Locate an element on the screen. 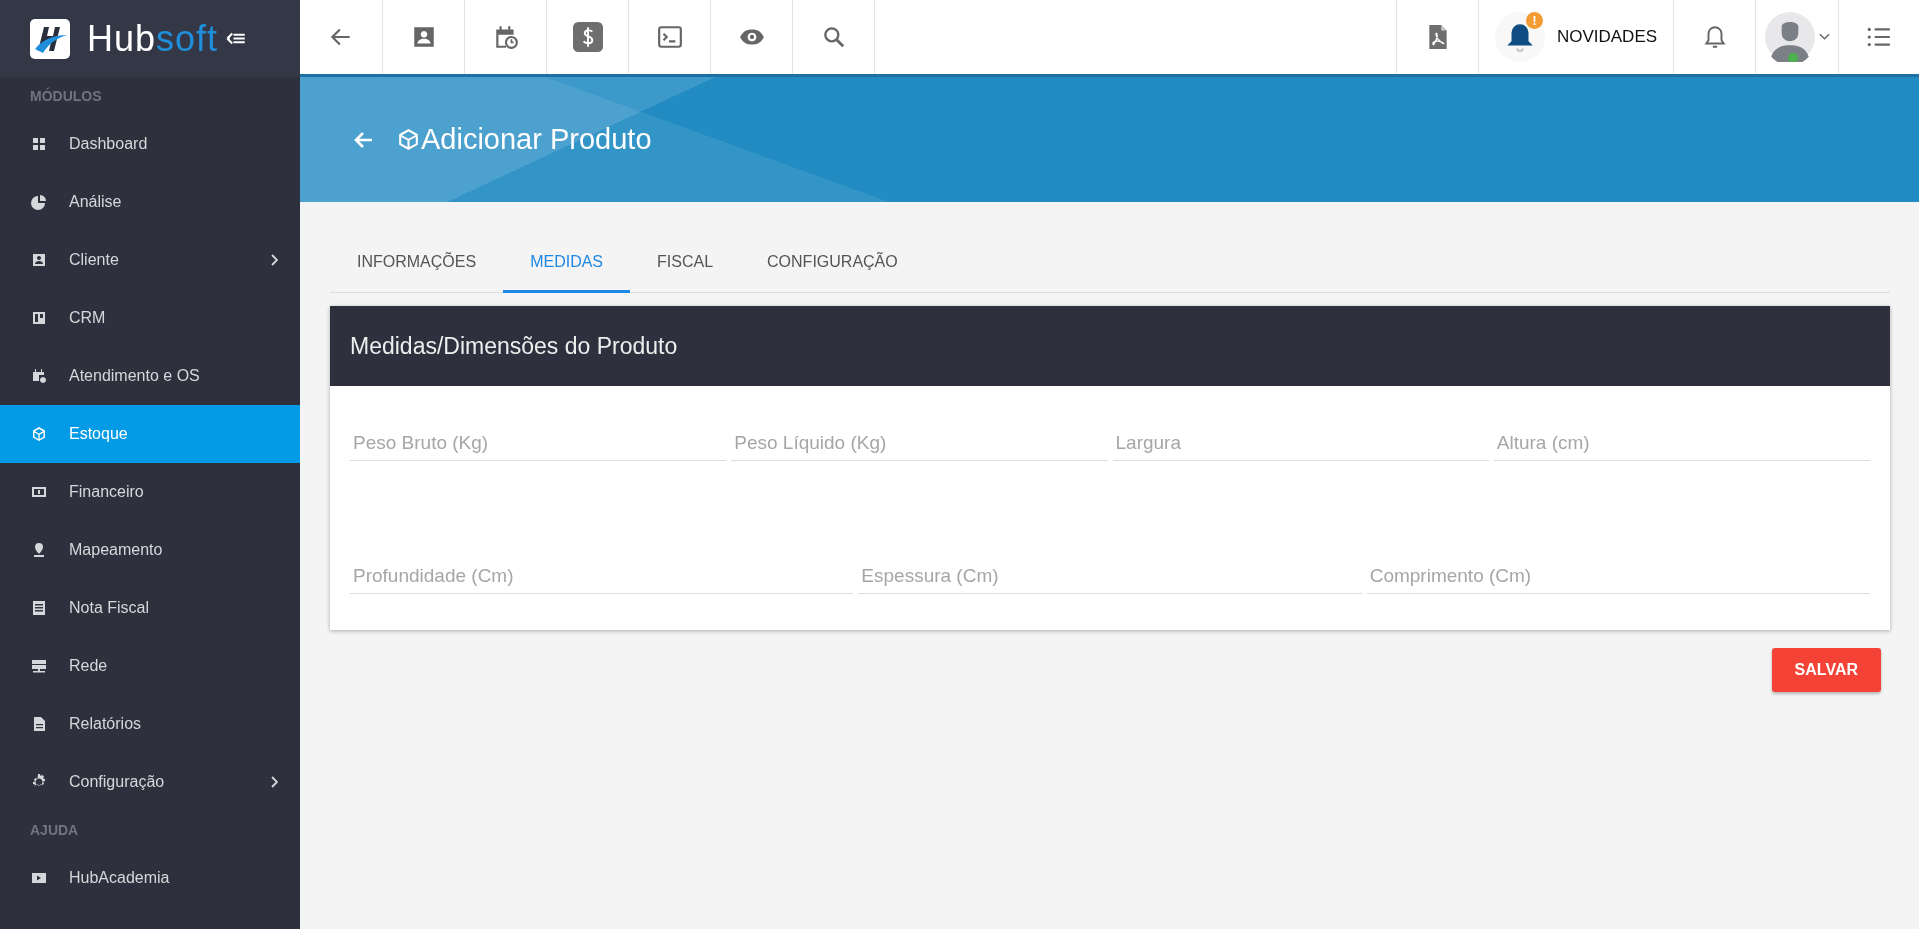 The width and height of the screenshot is (1919, 929). sidebar-item: Nota Fiscal is located at coordinates (150, 608).